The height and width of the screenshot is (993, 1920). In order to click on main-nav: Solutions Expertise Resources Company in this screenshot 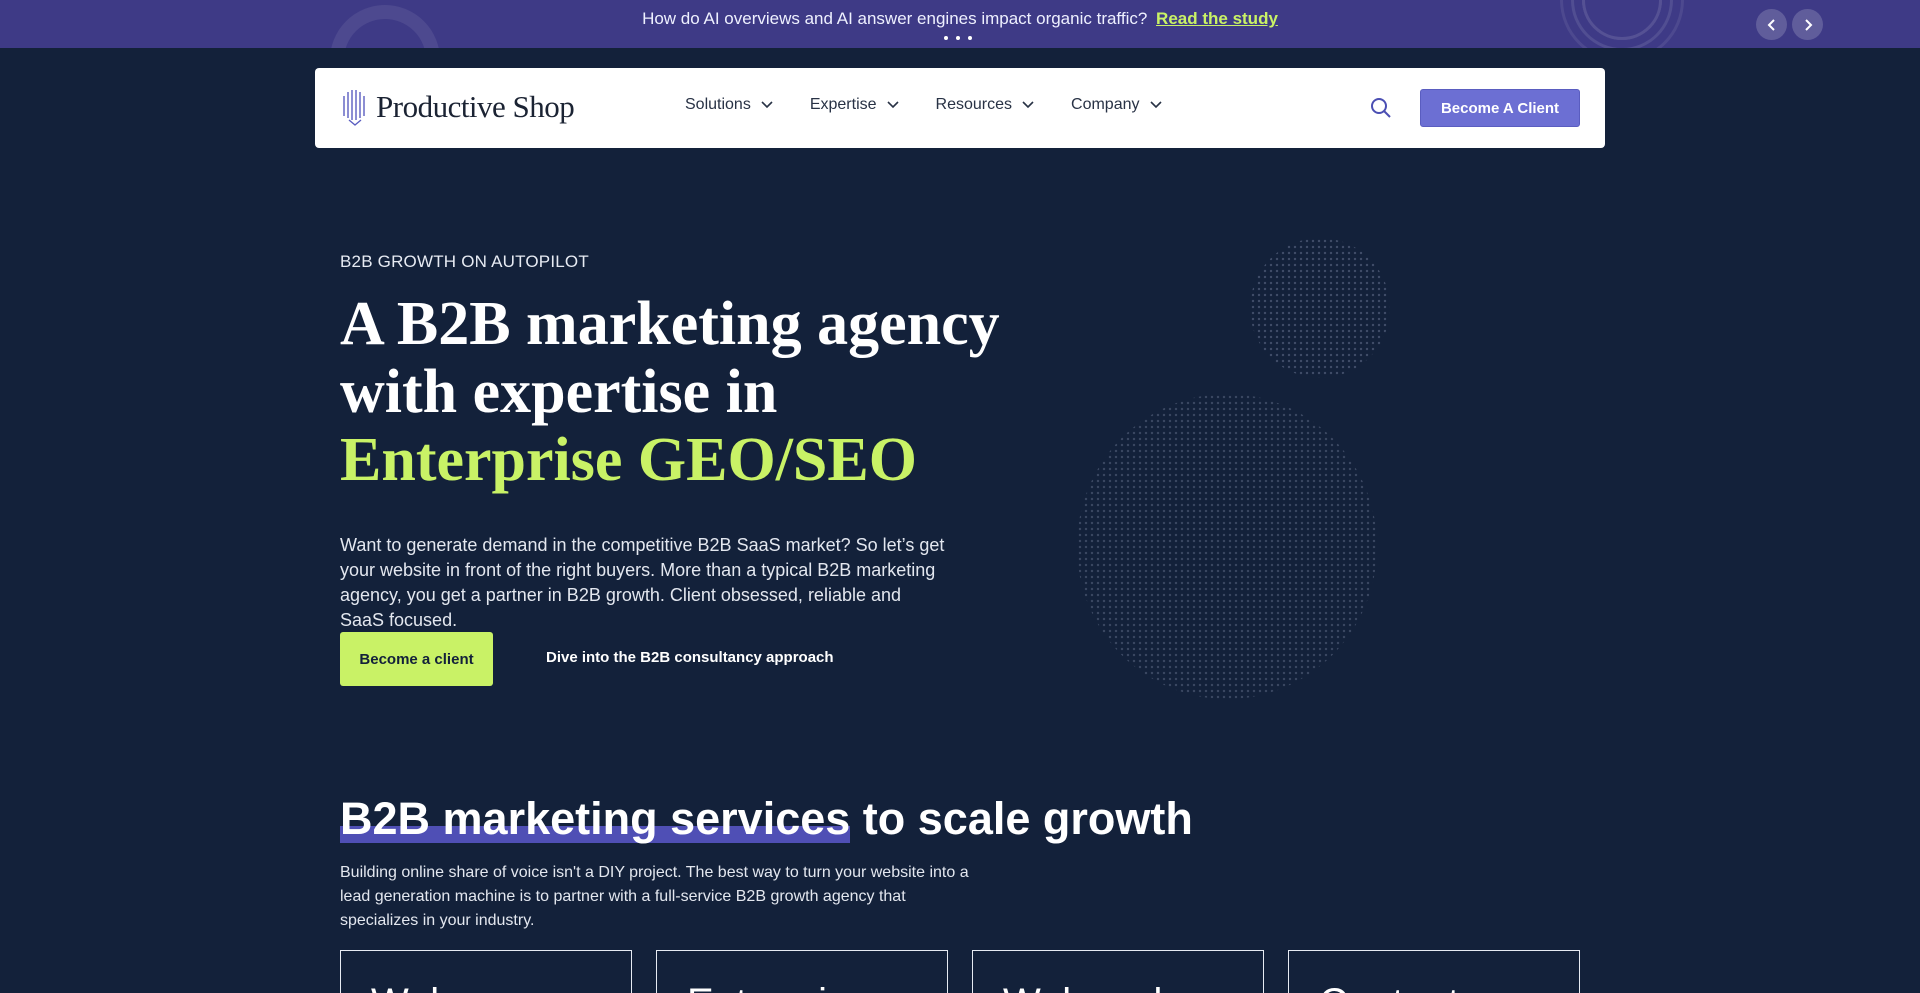, I will do `click(942, 105)`.